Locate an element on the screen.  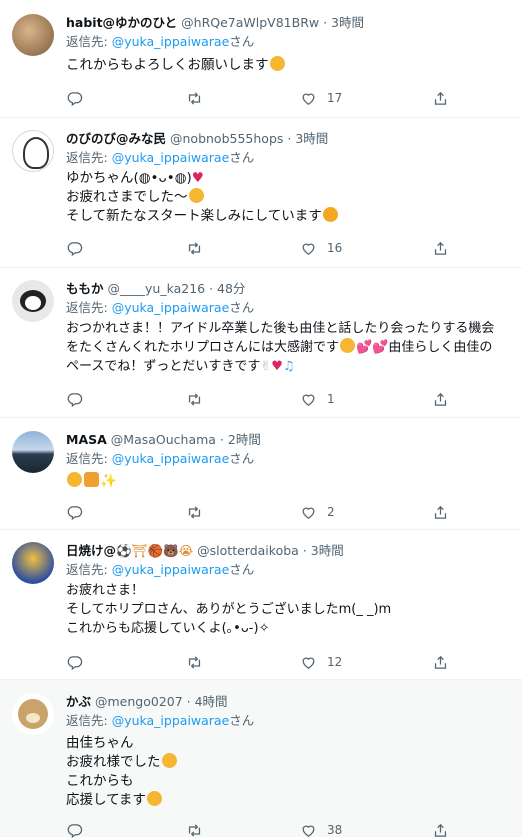
like-count: 17 is located at coordinates (335, 98).